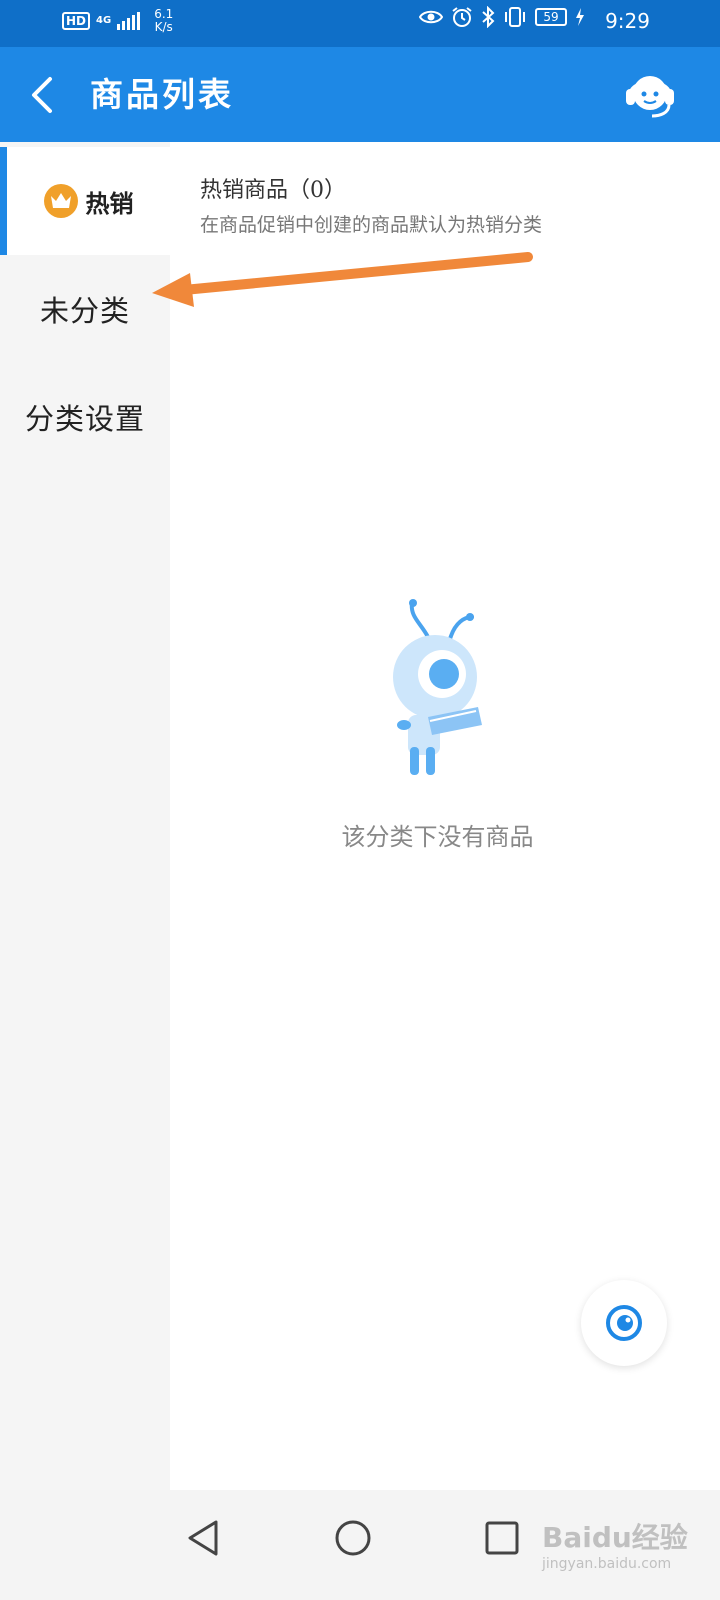 The image size is (720, 1600). I want to click on nav-back-button, so click(208, 1538).